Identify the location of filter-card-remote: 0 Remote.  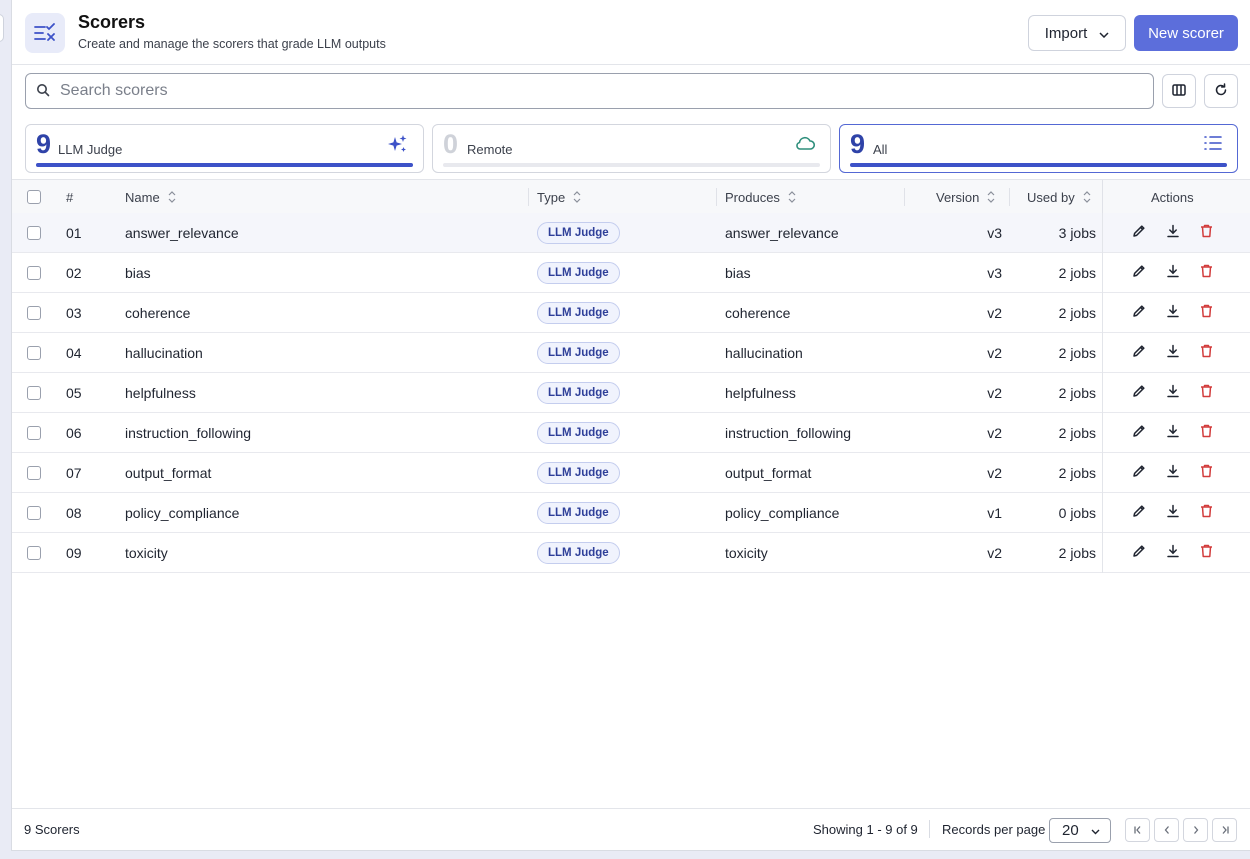
(631, 148).